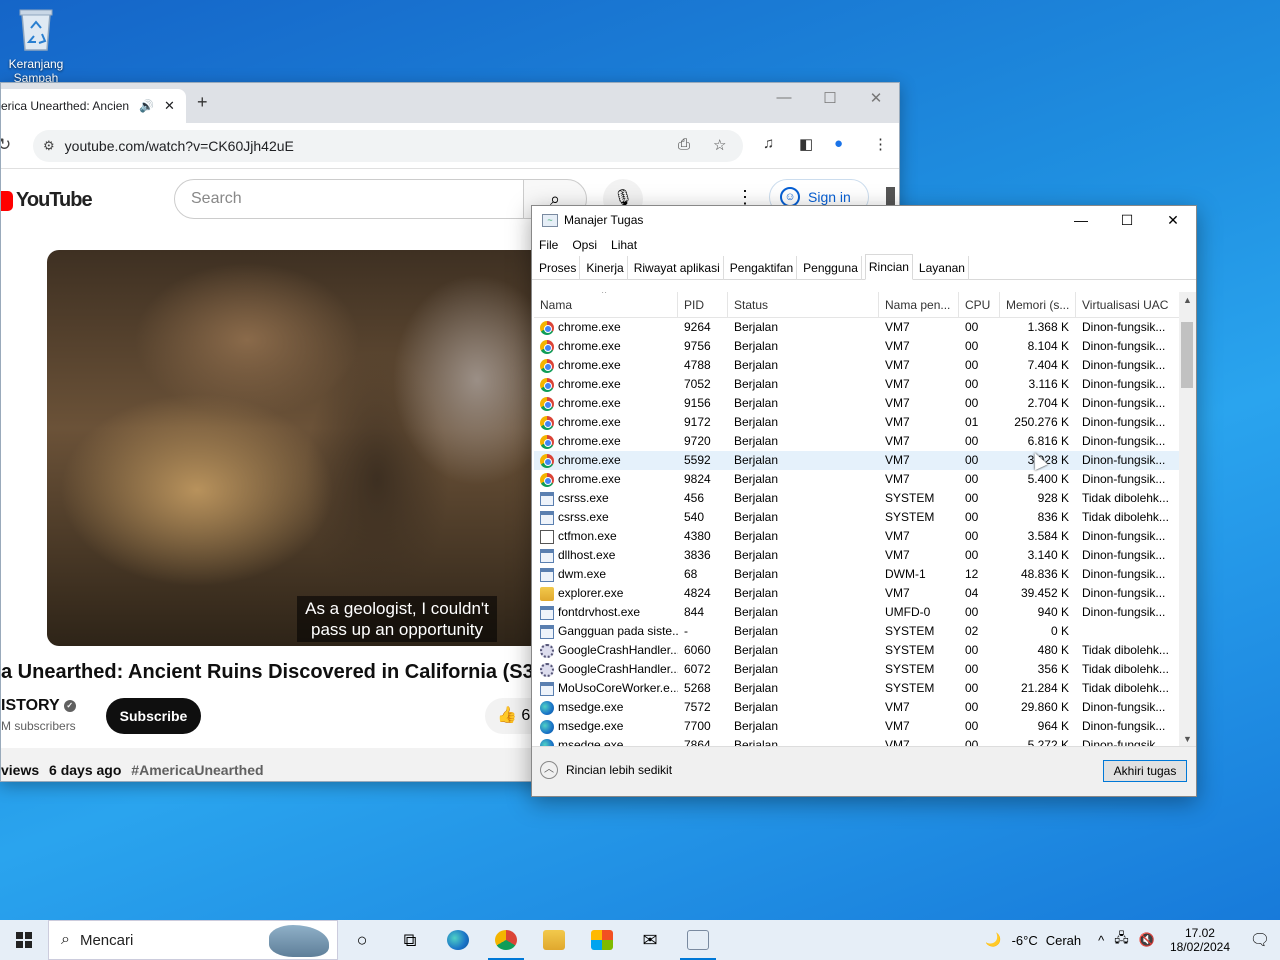  What do you see at coordinates (1173, 220) in the screenshot?
I see `tm-close-button: ✕` at bounding box center [1173, 220].